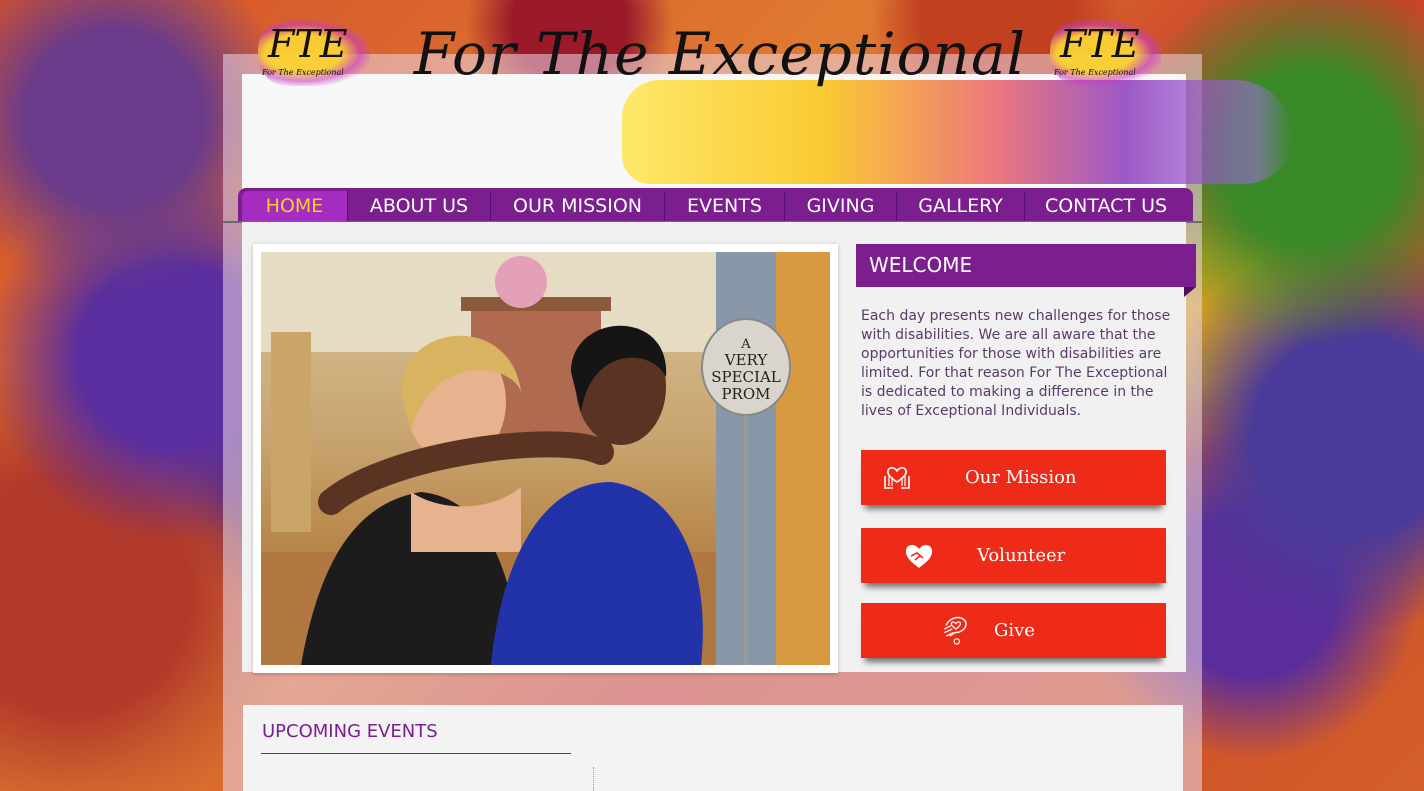 This screenshot has height=791, width=1424. I want to click on events-divider, so click(593, 779).